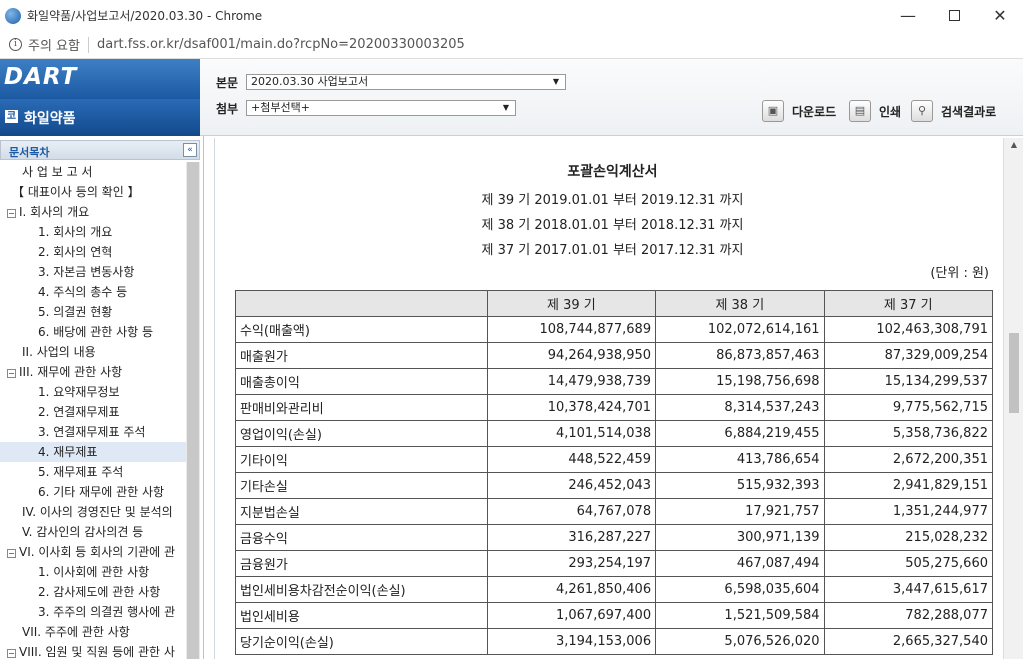 Image resolution: width=1023 pixels, height=659 pixels. What do you see at coordinates (922, 111) in the screenshot?
I see `search-icon: ⚲` at bounding box center [922, 111].